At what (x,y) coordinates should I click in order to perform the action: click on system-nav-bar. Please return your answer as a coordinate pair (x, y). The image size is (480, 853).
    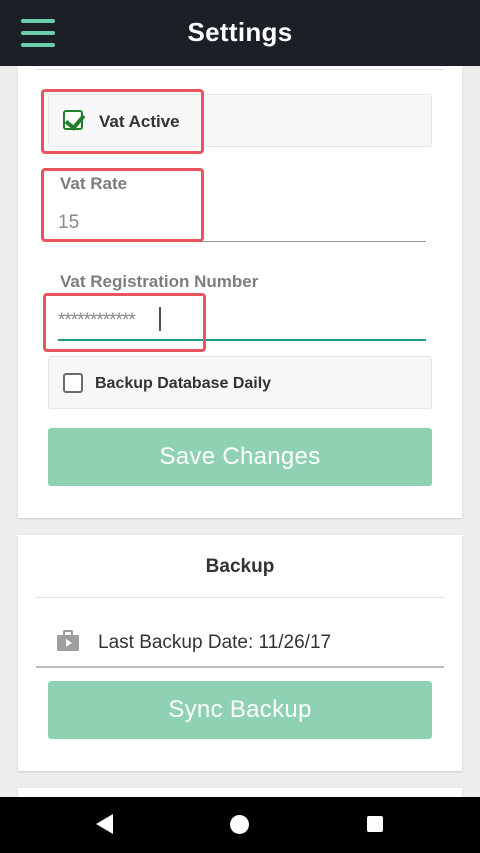
    Looking at the image, I should click on (240, 825).